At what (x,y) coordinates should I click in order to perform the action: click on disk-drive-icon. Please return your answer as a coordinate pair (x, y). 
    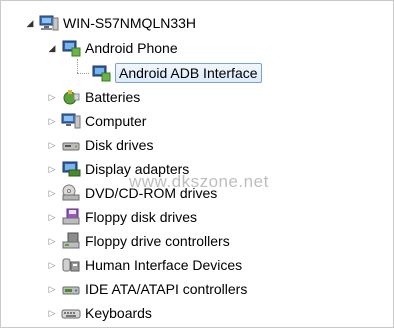
    Looking at the image, I should click on (71, 145).